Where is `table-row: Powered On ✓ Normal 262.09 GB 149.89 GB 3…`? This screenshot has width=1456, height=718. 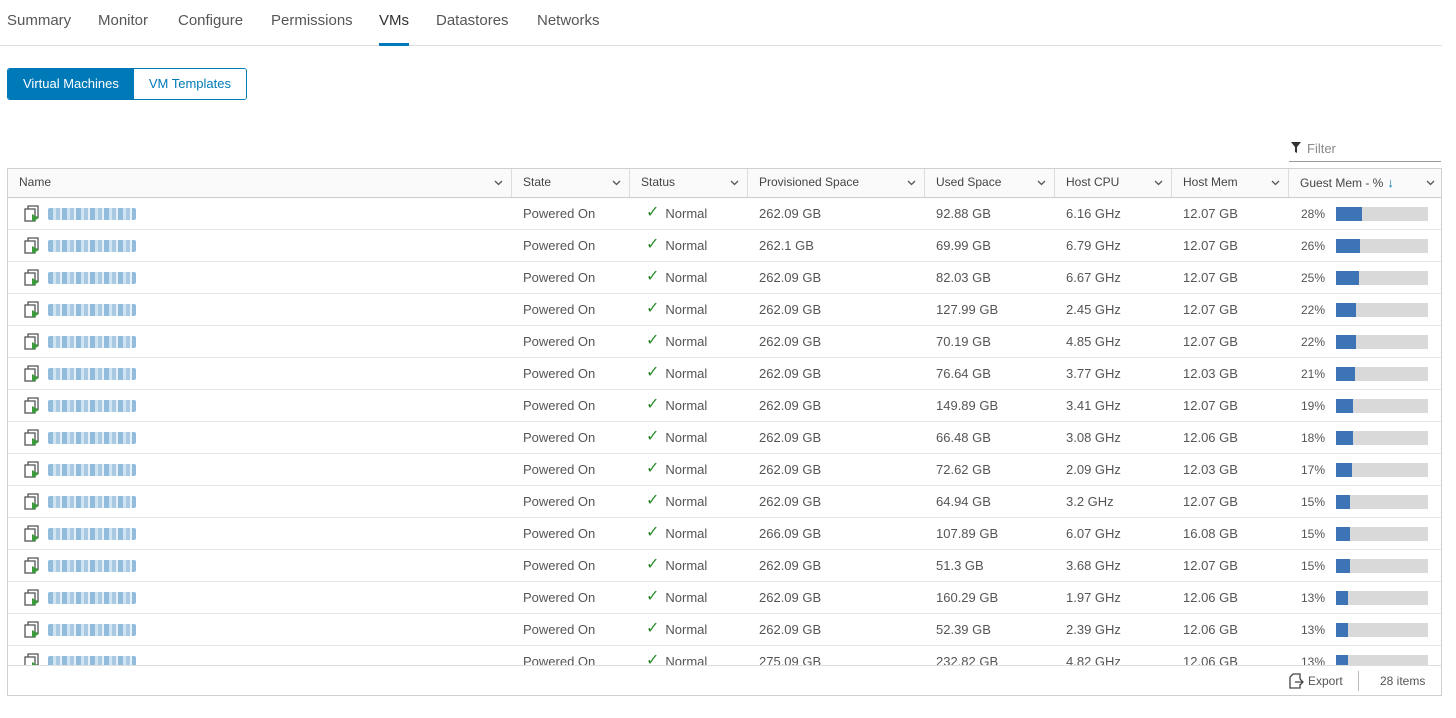
table-row: Powered On ✓ Normal 262.09 GB 149.89 GB 3… is located at coordinates (724, 406).